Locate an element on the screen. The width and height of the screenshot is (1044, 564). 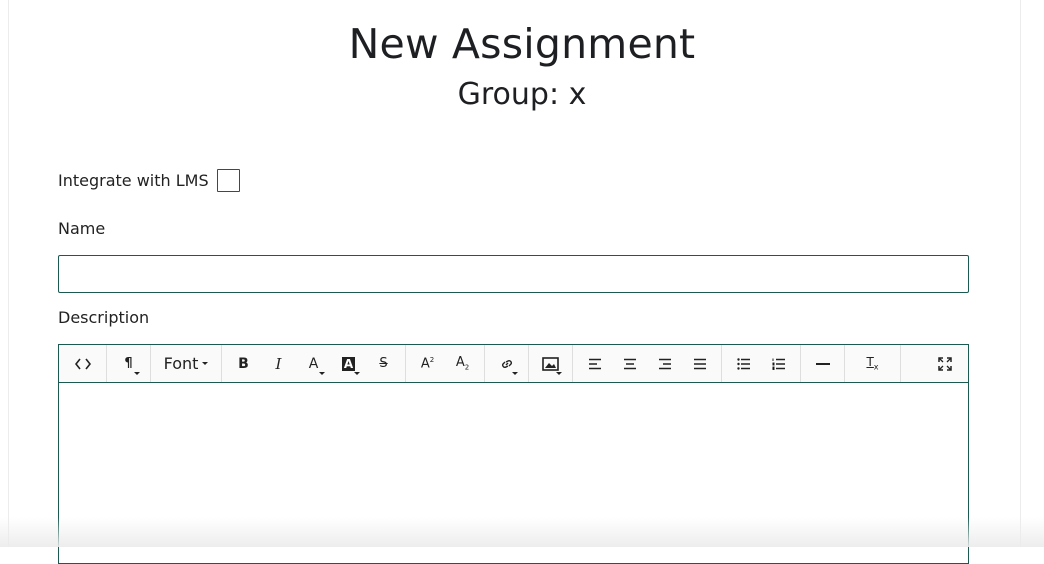
superscript-icon: A2 is located at coordinates (427, 363).